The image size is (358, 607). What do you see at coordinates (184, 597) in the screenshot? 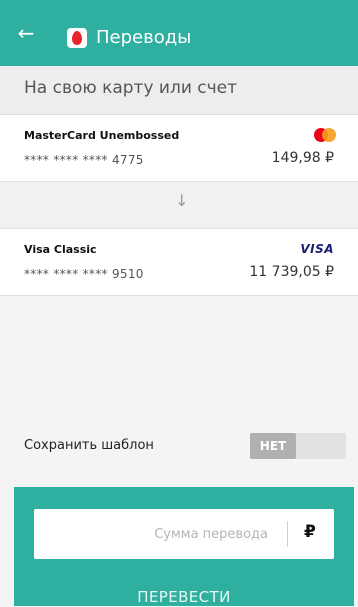
I see `transfer-submit-button: ПЕРЕВЕСТИ` at bounding box center [184, 597].